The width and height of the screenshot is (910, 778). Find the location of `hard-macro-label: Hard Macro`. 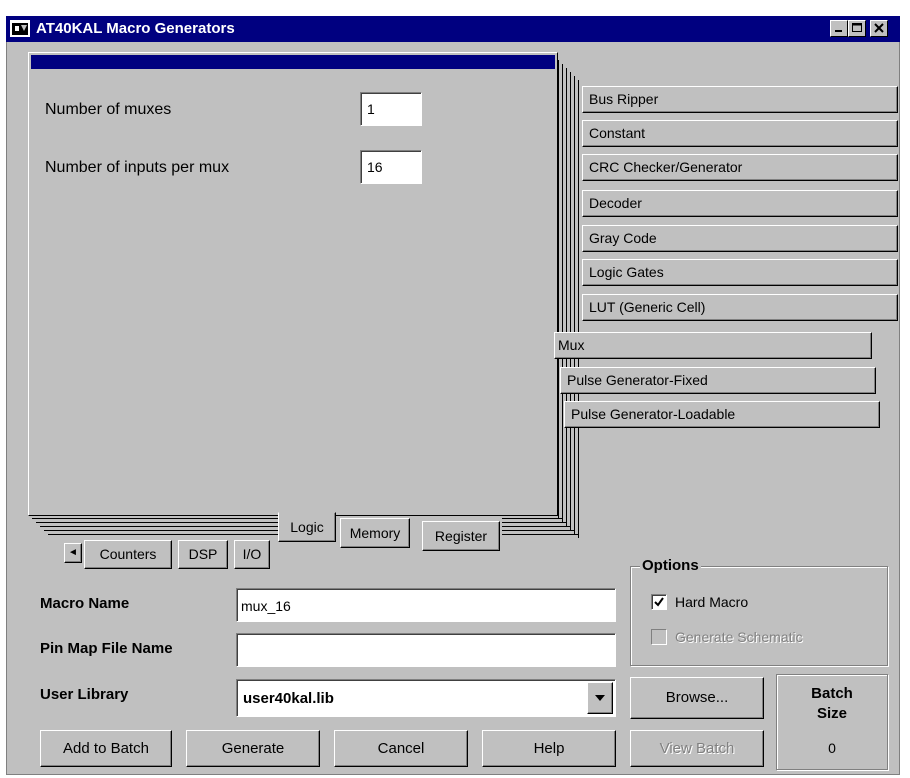

hard-macro-label: Hard Macro is located at coordinates (712, 602).